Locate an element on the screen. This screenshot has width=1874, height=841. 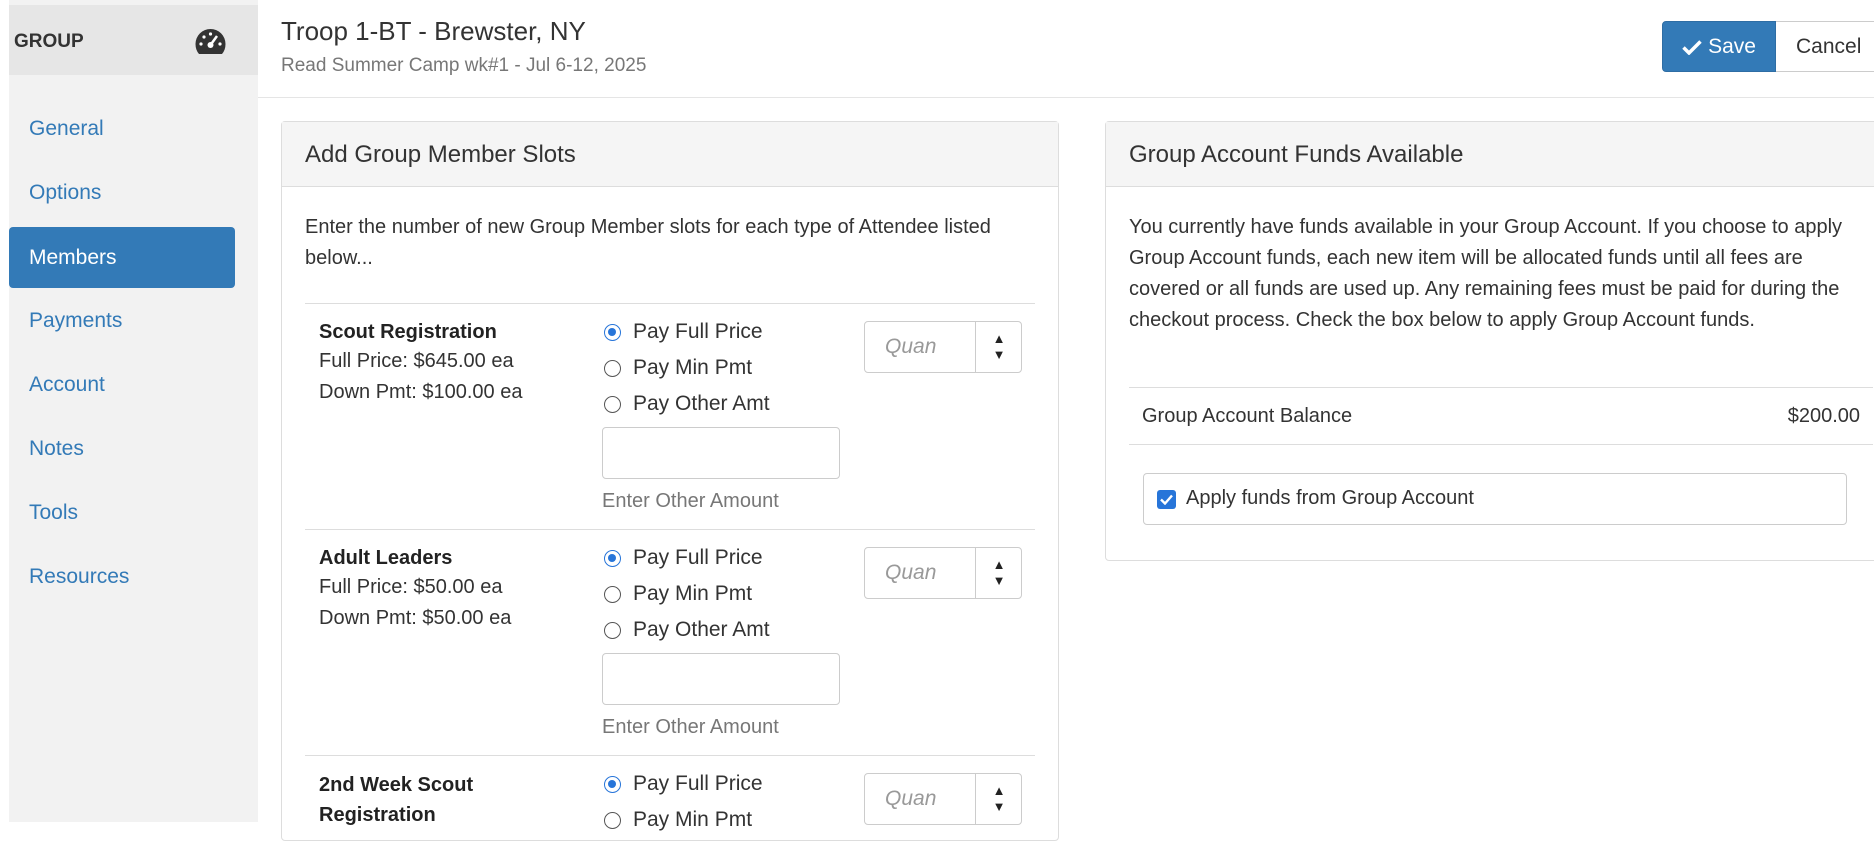
save-button: Save is located at coordinates (1719, 46).